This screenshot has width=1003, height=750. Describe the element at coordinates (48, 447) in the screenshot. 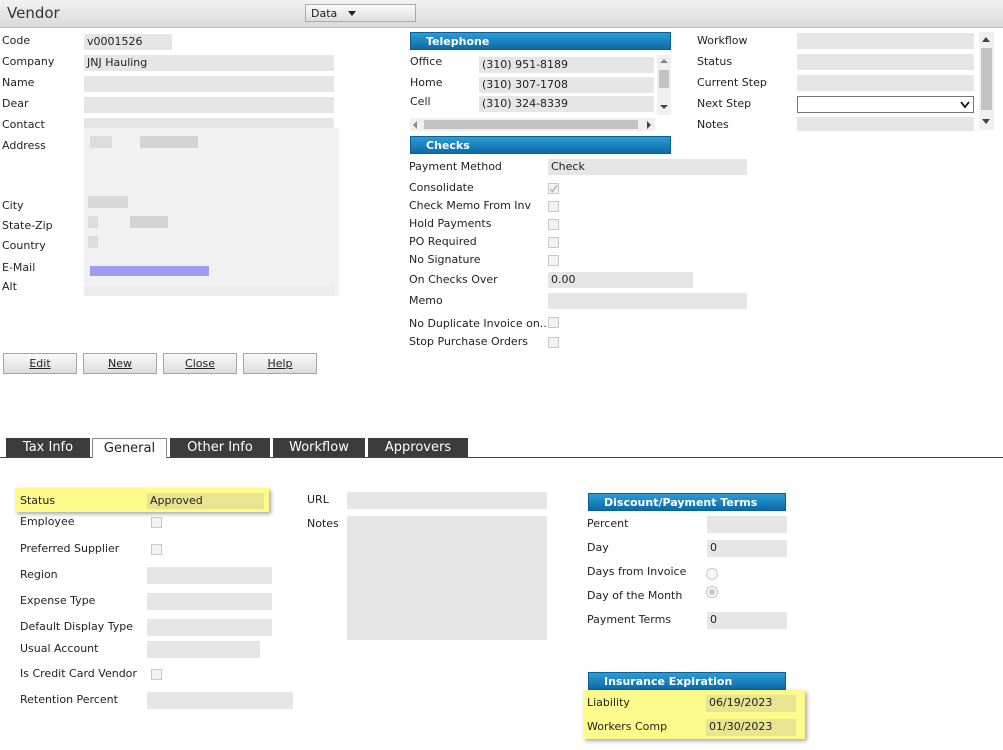

I see `tab-tax-info: Tax Info` at that location.